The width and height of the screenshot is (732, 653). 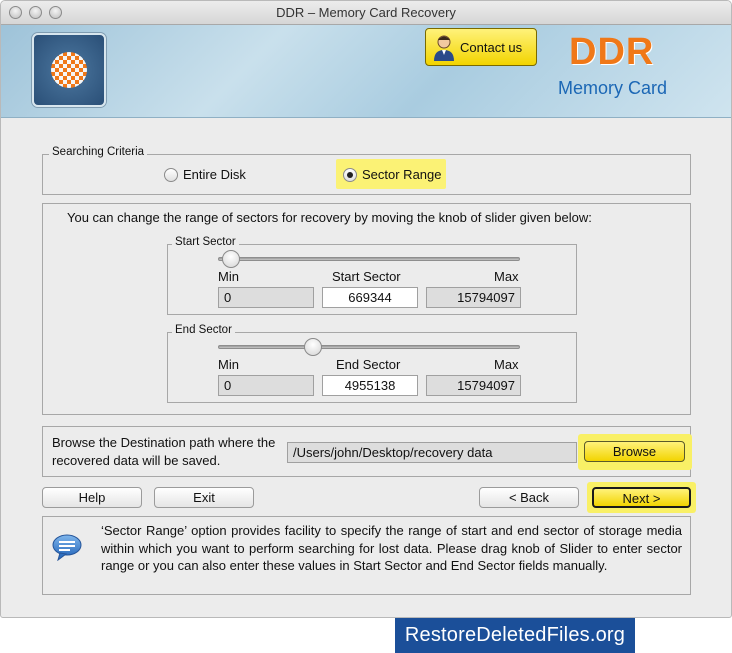 What do you see at coordinates (432, 452) in the screenshot?
I see `destination-path-field: /Users/john/Desktop/recovery data` at bounding box center [432, 452].